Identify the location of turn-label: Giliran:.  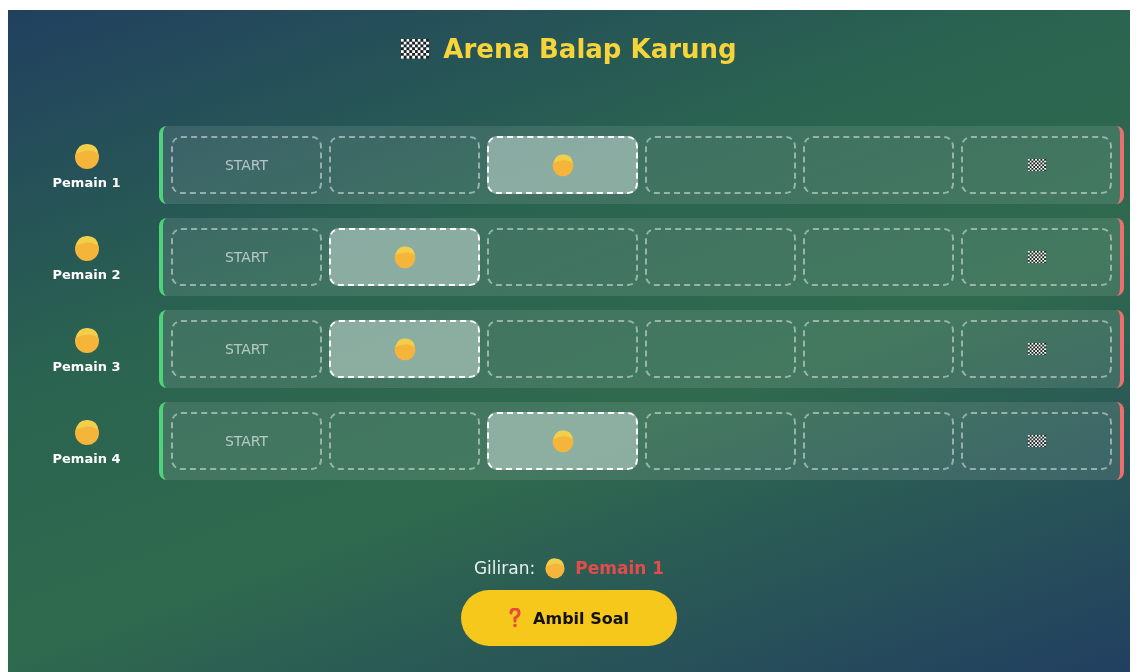
(504, 568).